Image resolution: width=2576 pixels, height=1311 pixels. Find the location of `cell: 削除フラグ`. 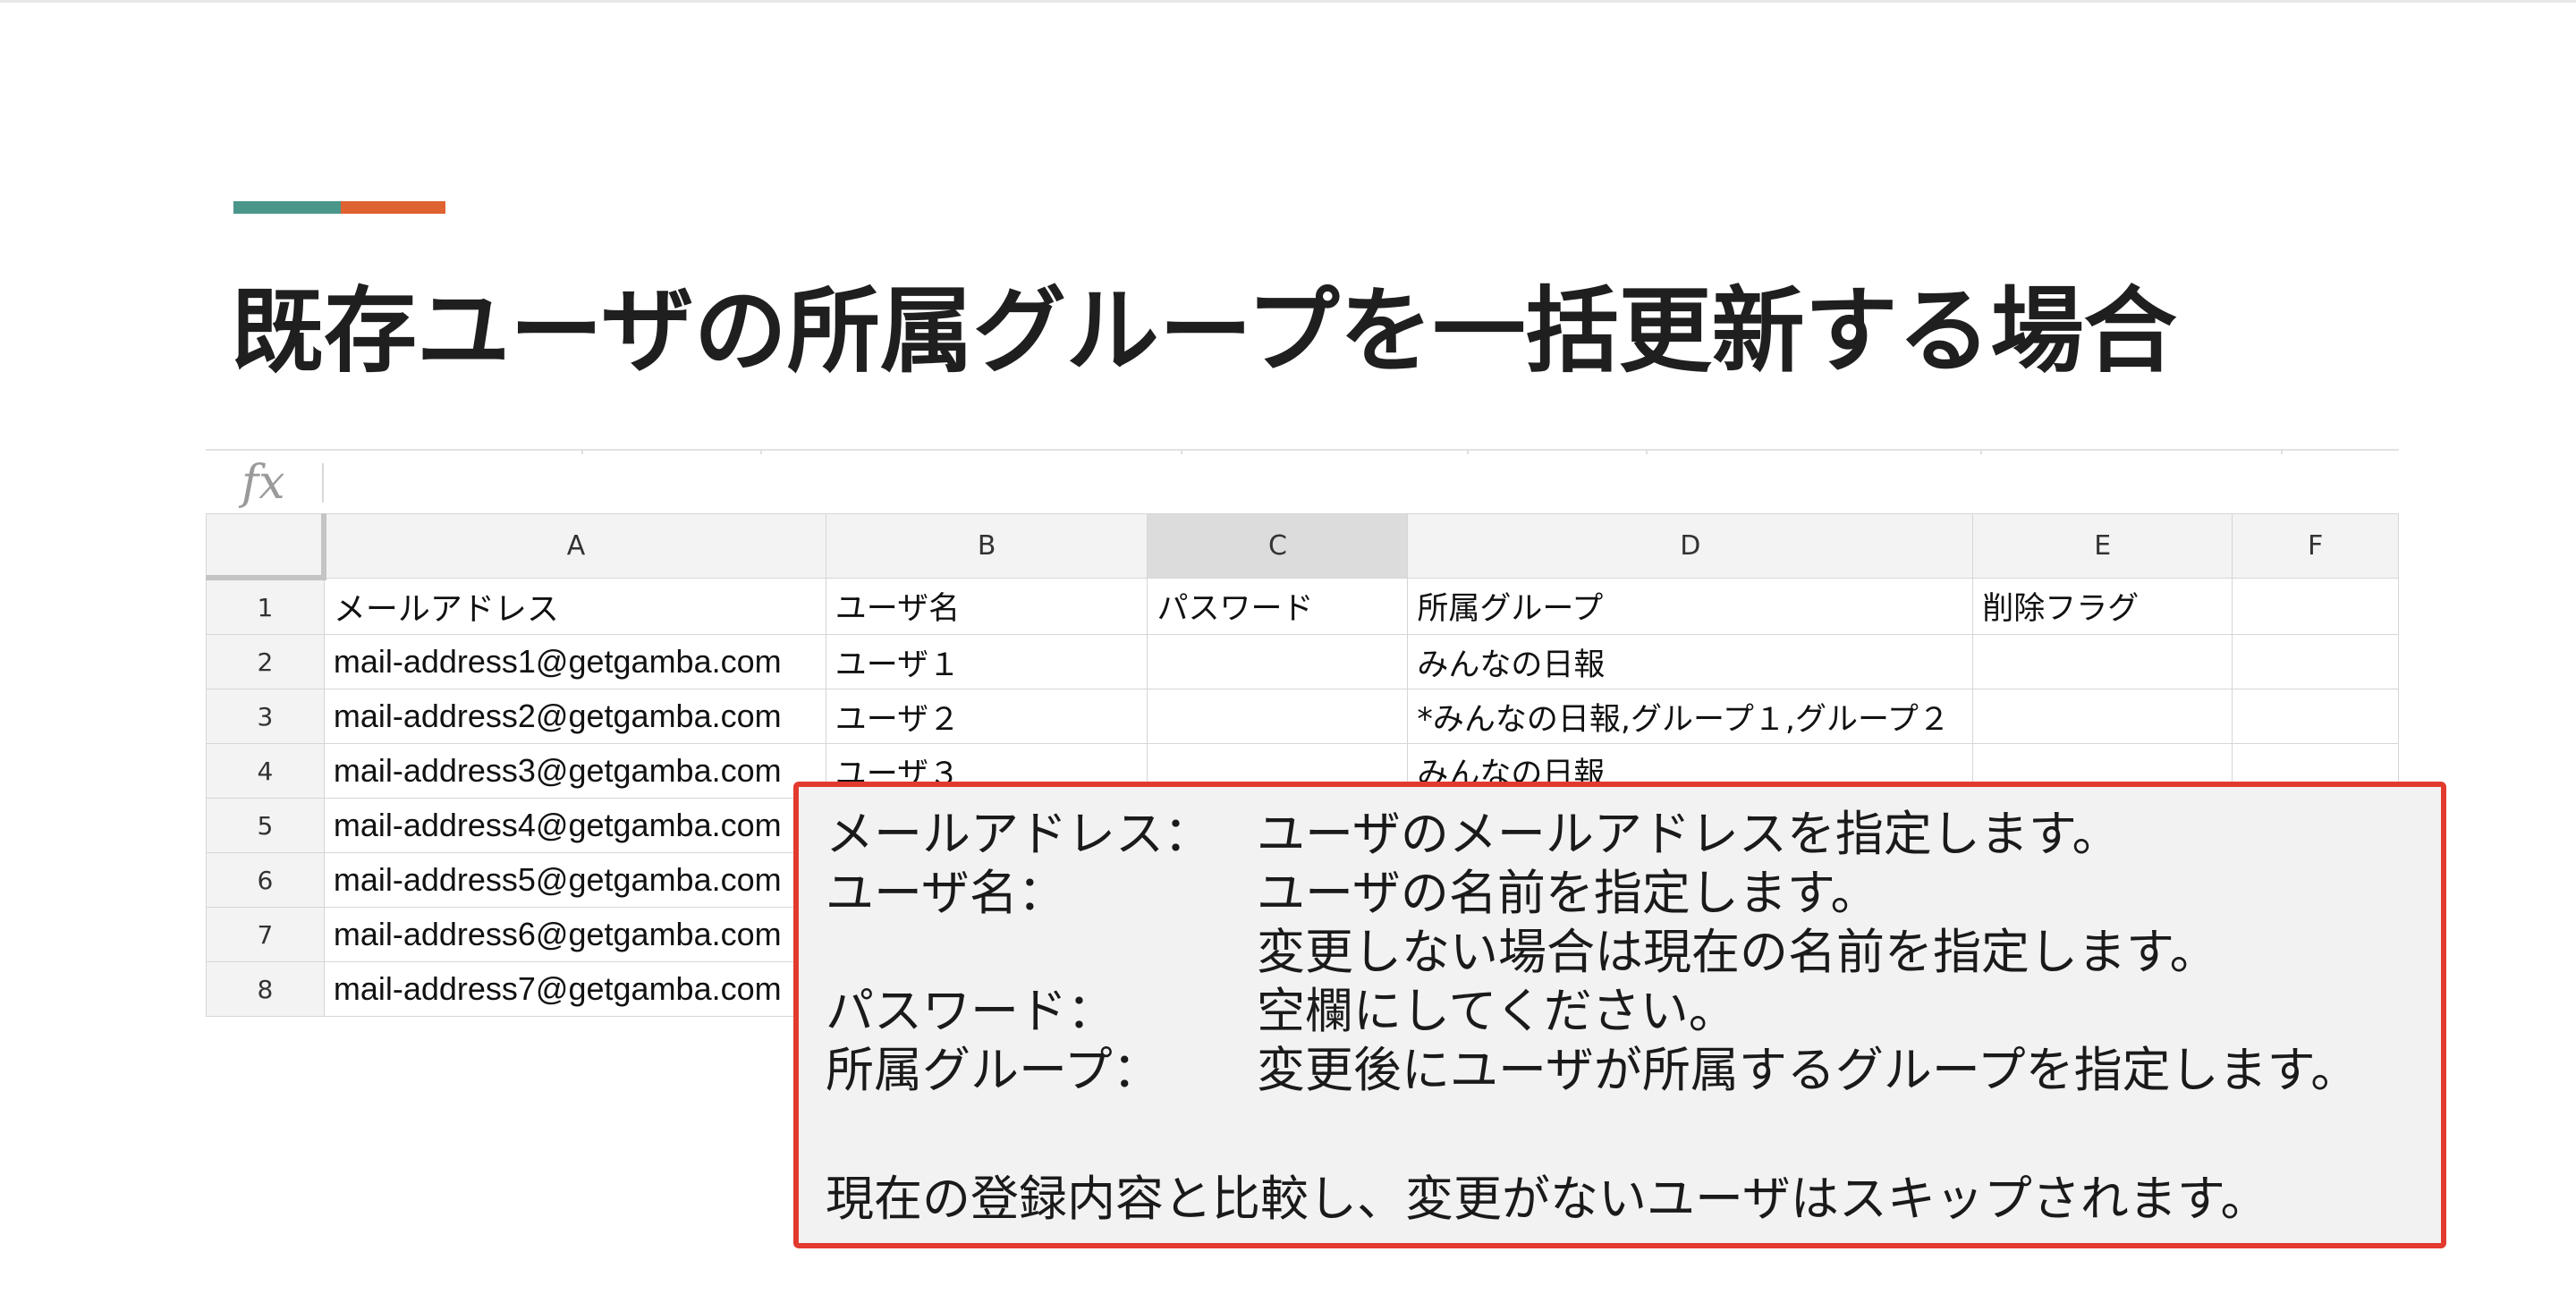

cell: 削除フラグ is located at coordinates (2102, 606).